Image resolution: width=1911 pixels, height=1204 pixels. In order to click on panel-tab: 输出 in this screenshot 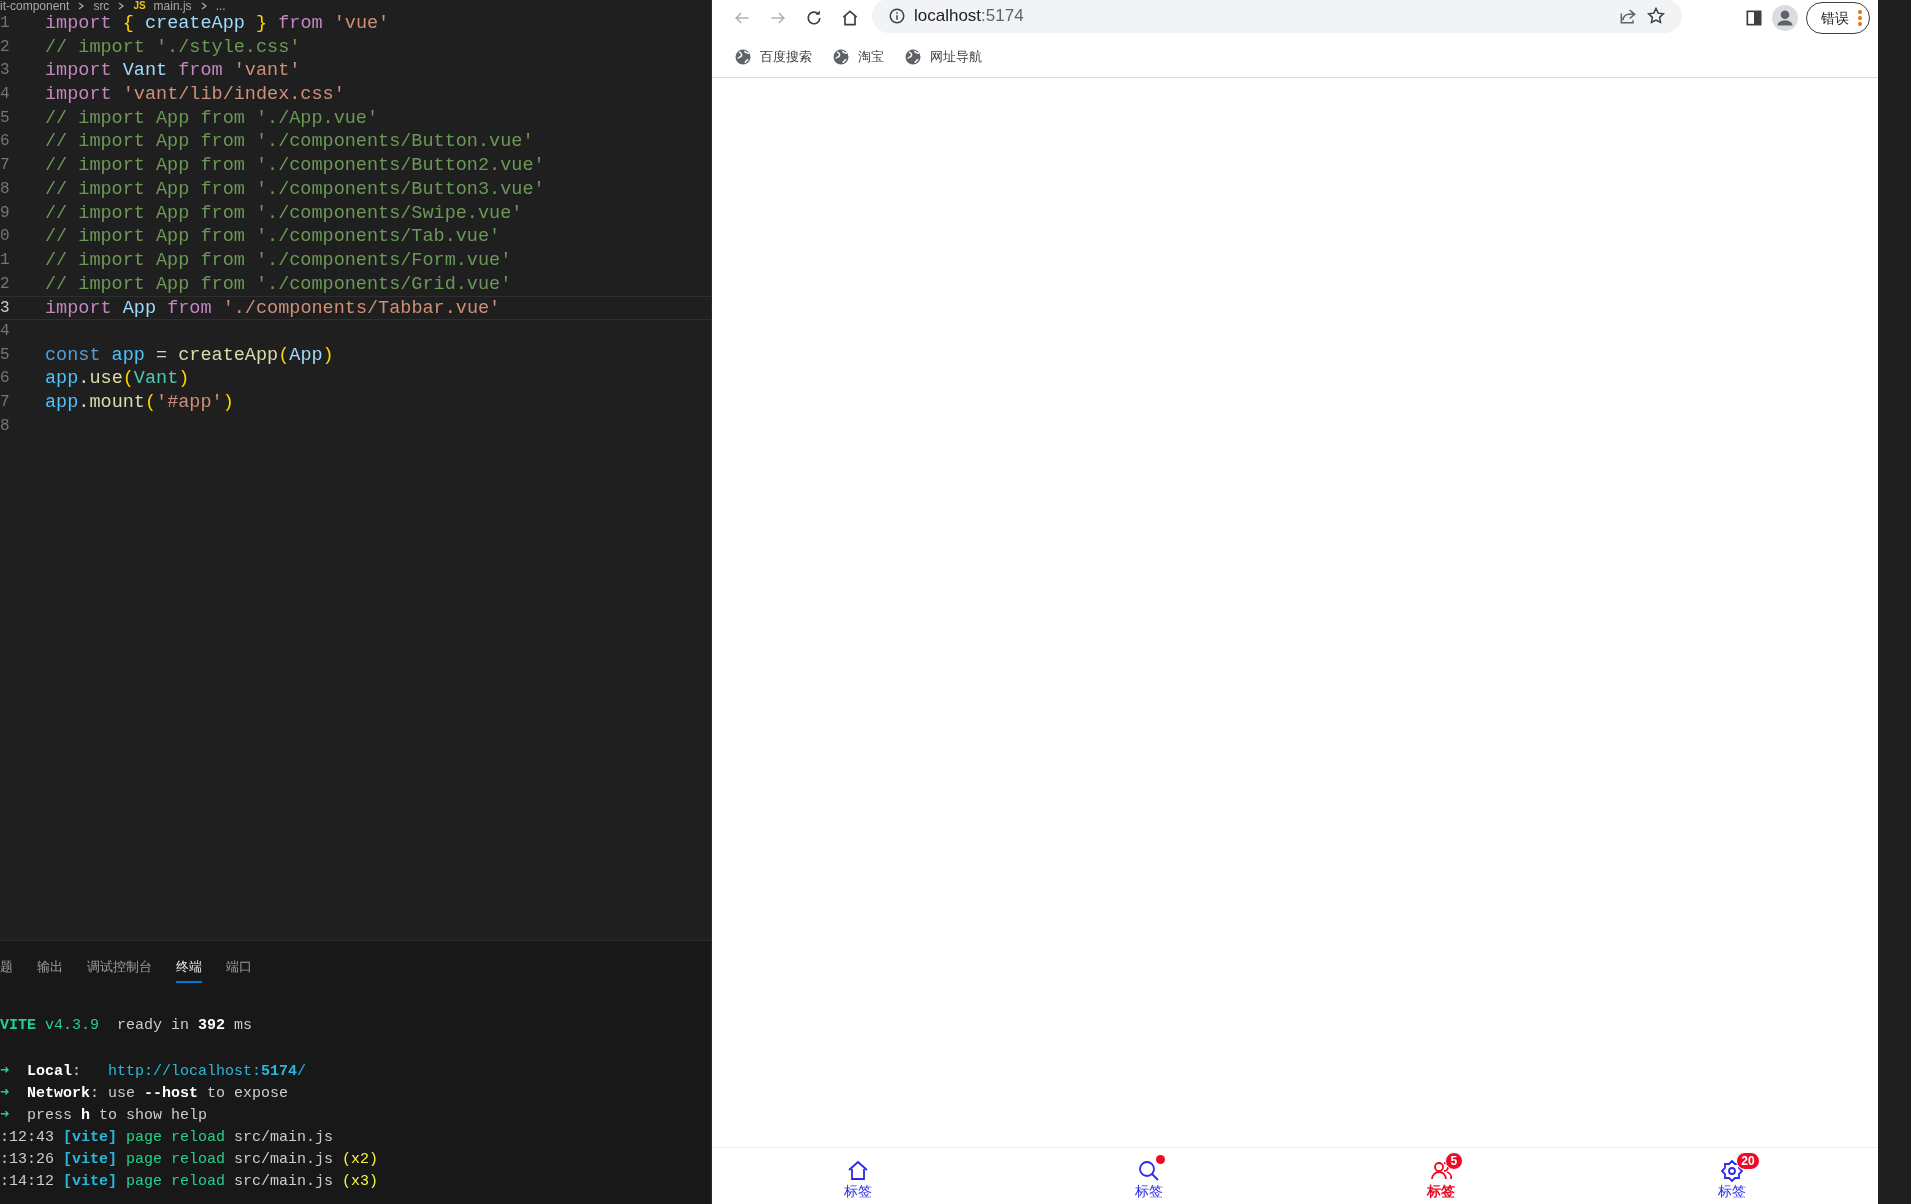, I will do `click(50, 970)`.